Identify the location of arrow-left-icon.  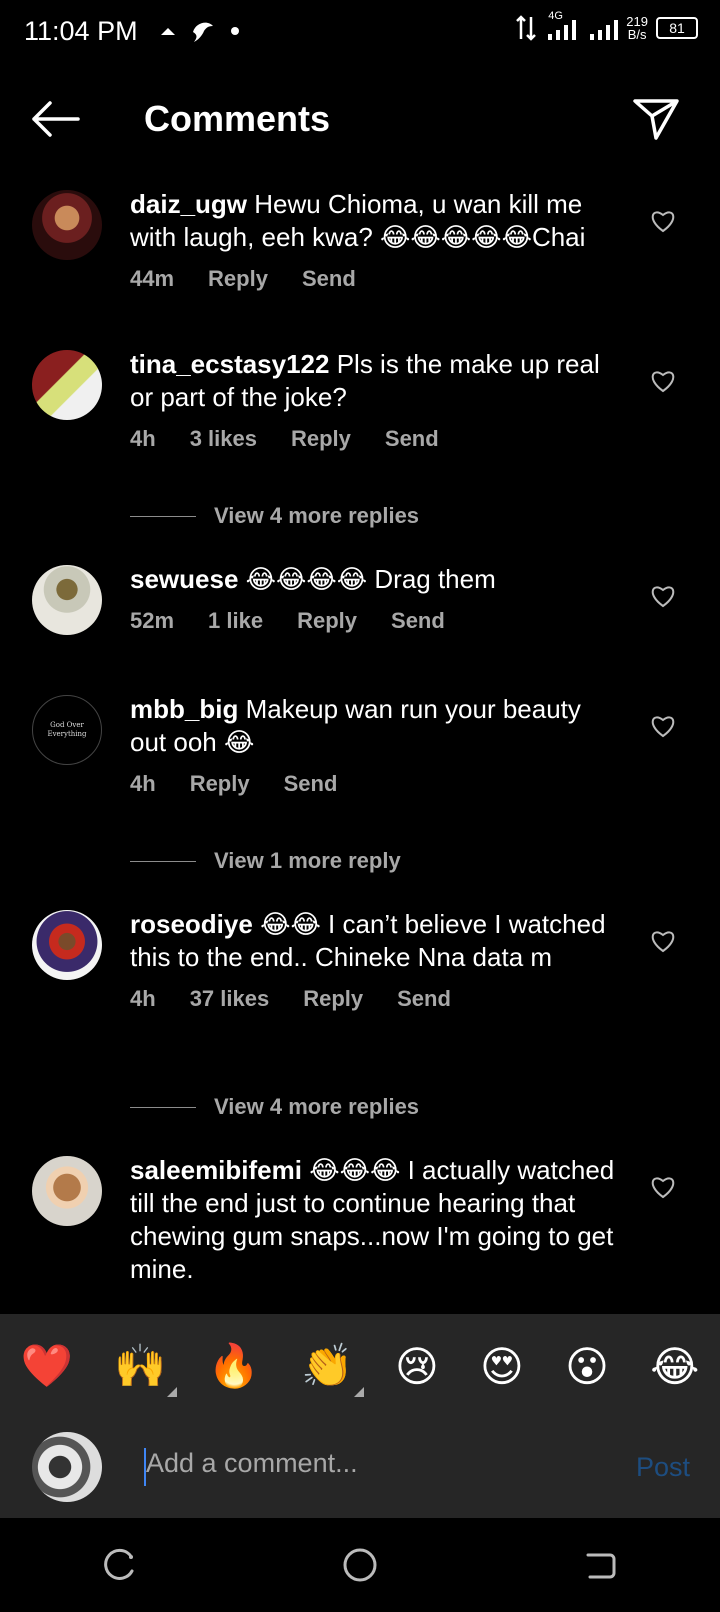
(56, 119).